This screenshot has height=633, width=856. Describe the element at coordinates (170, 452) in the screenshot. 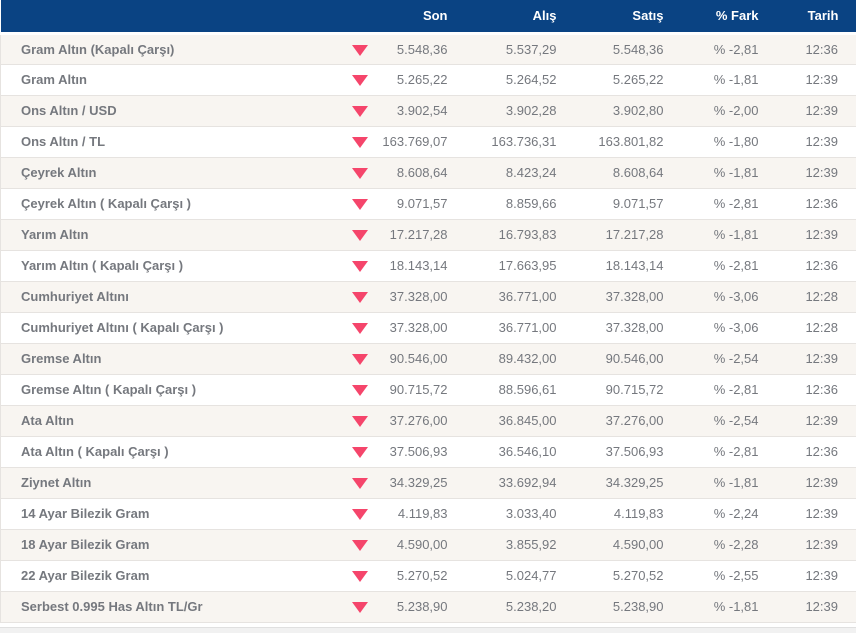

I see `instrument-name: Ata Altın ( Kapalı Çarşı )` at that location.